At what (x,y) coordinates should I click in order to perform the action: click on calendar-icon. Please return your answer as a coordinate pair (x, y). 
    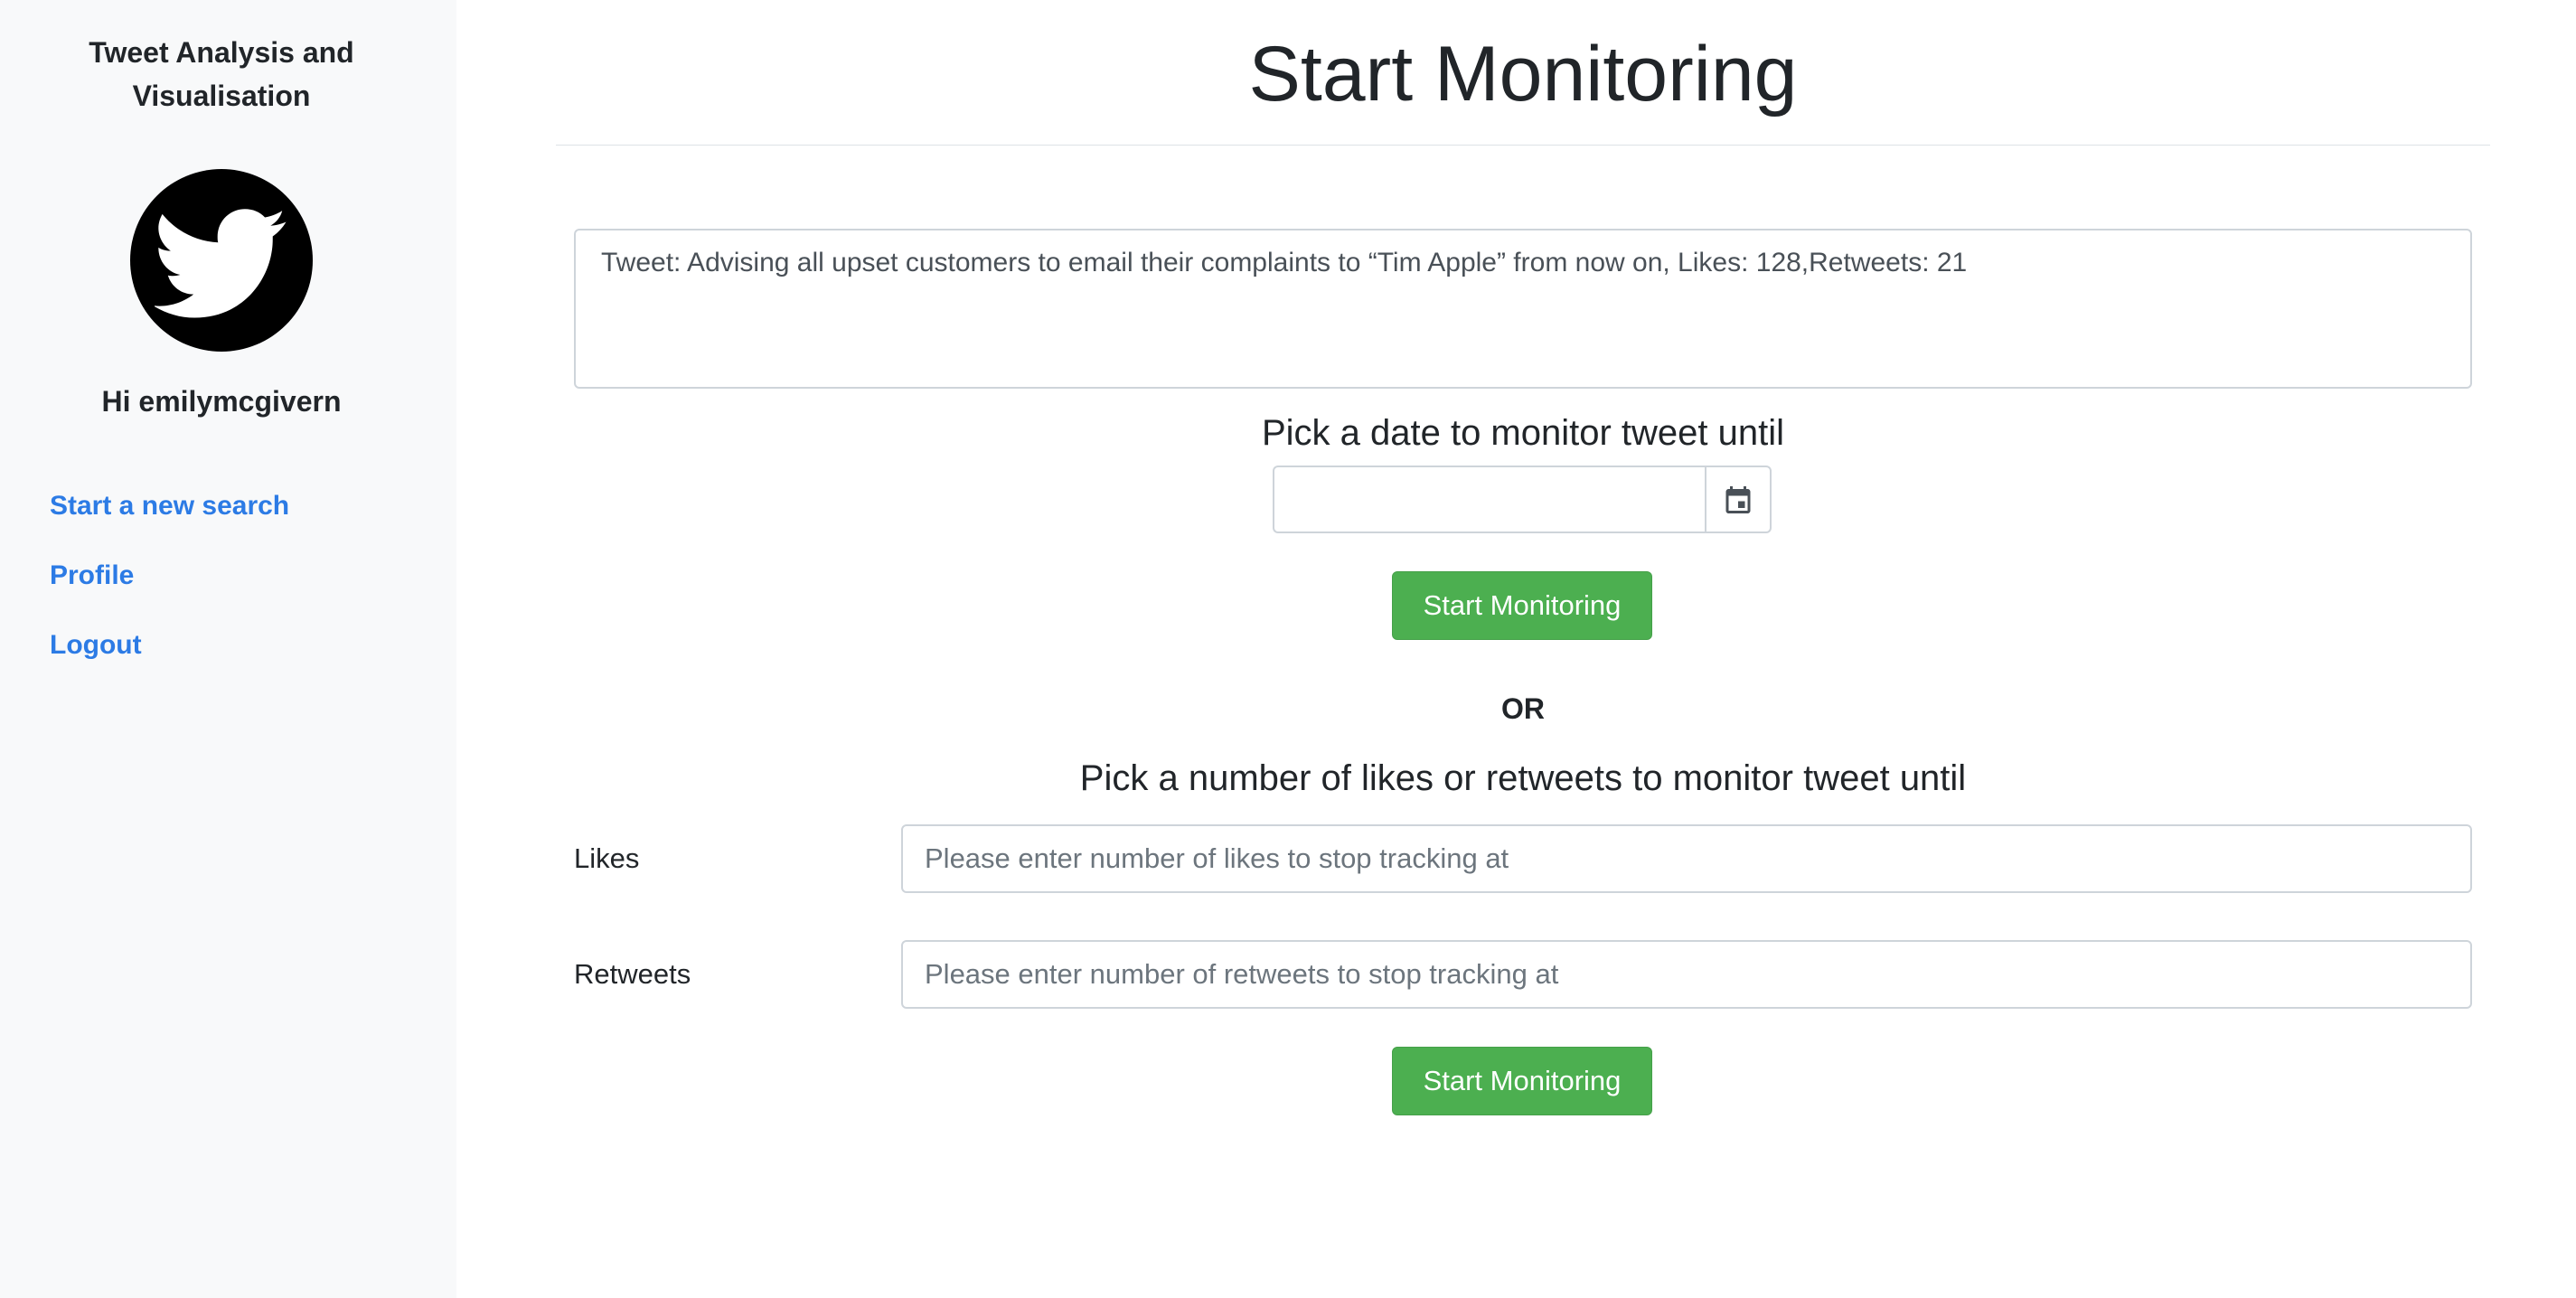
    Looking at the image, I should click on (1738, 499).